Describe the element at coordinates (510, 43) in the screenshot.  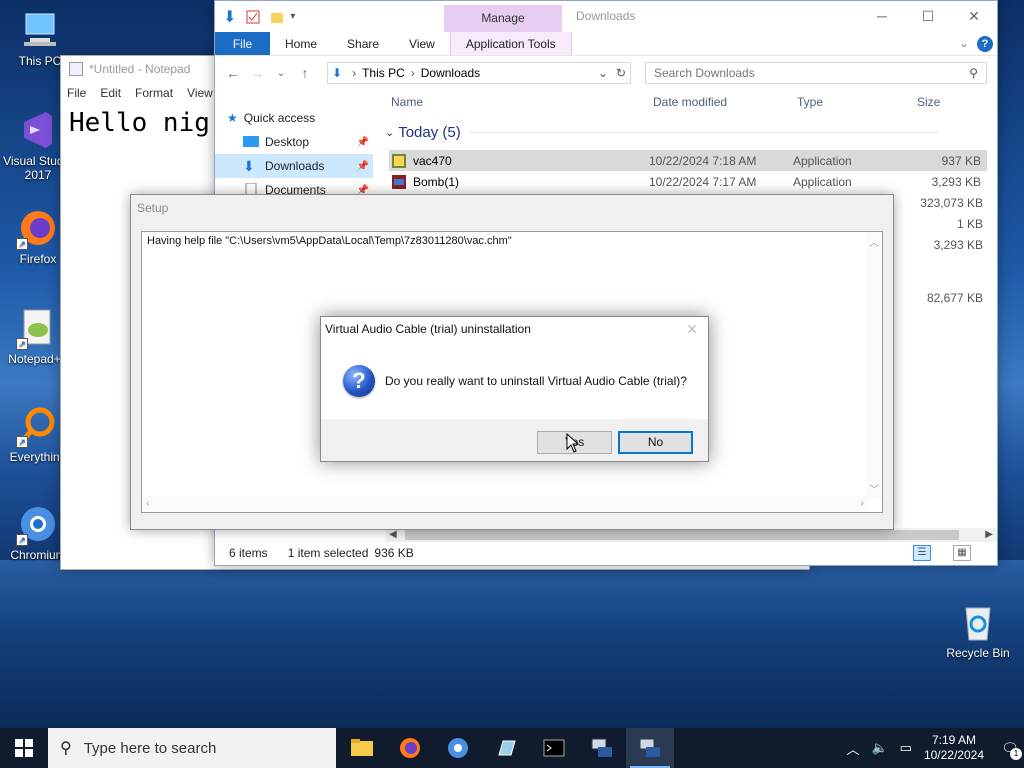
I see `tab-application-tools: Application Tools` at that location.